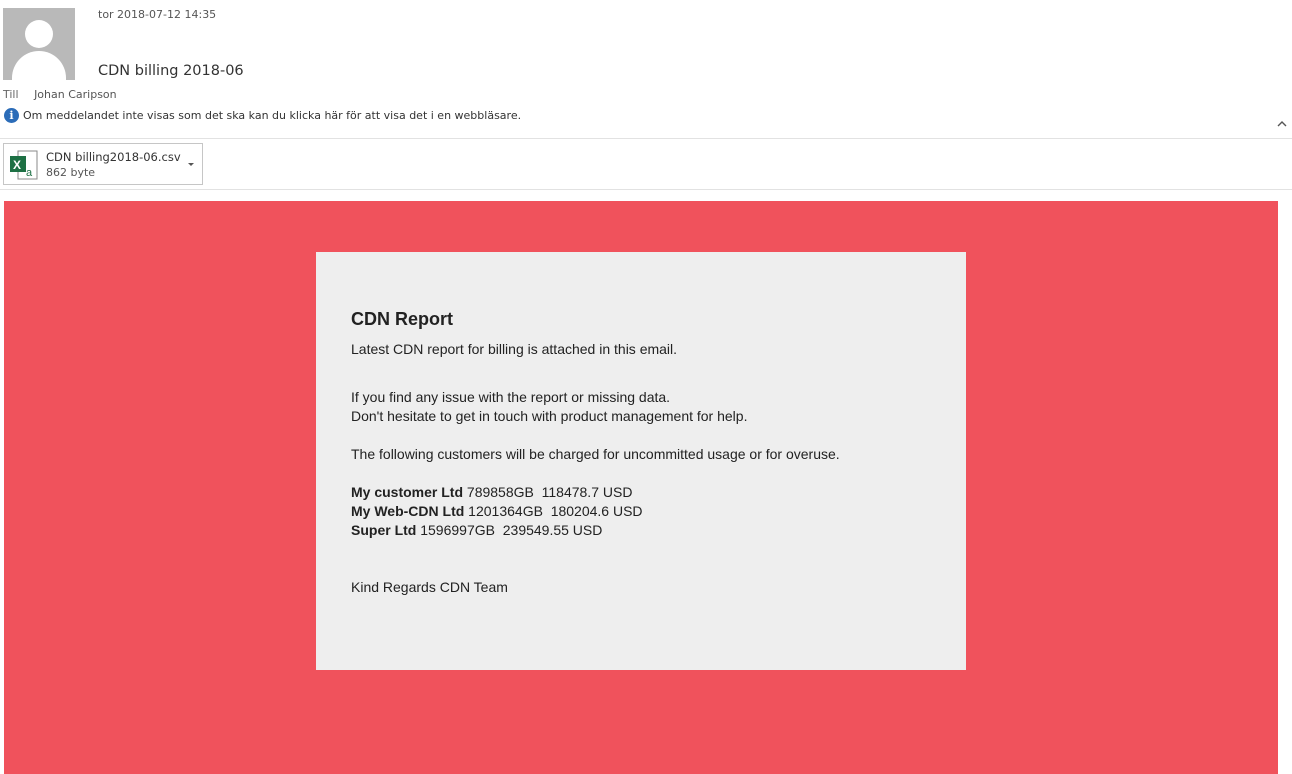 This screenshot has height=774, width=1292. I want to click on sender-avatar, so click(39, 44).